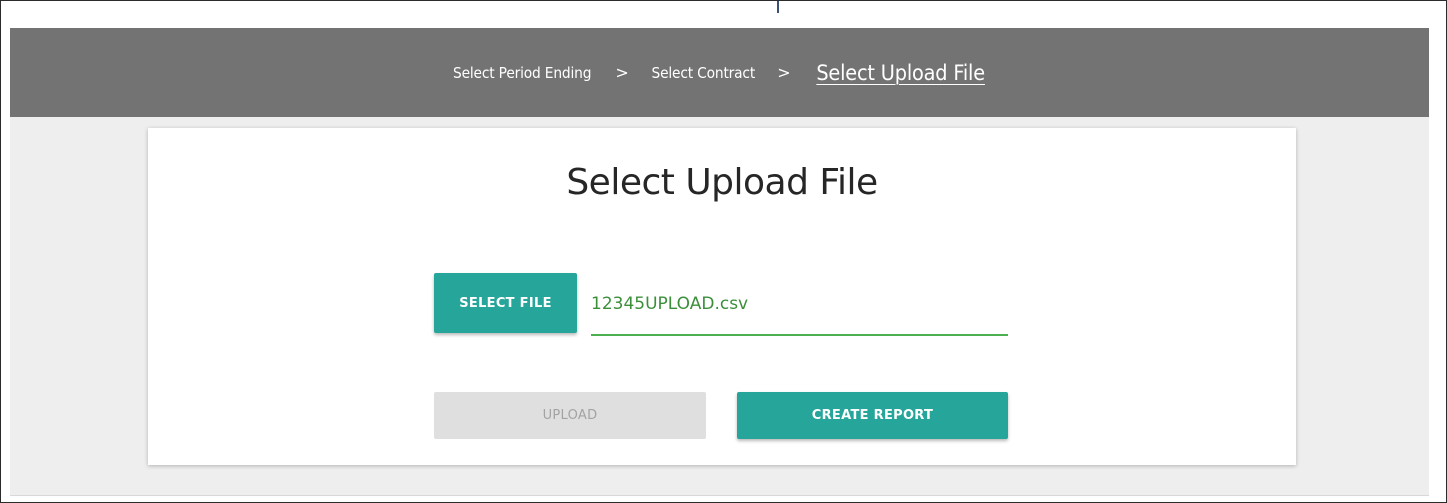  What do you see at coordinates (799, 312) in the screenshot?
I see `file-name-field: 12345UPLOAD.csv` at bounding box center [799, 312].